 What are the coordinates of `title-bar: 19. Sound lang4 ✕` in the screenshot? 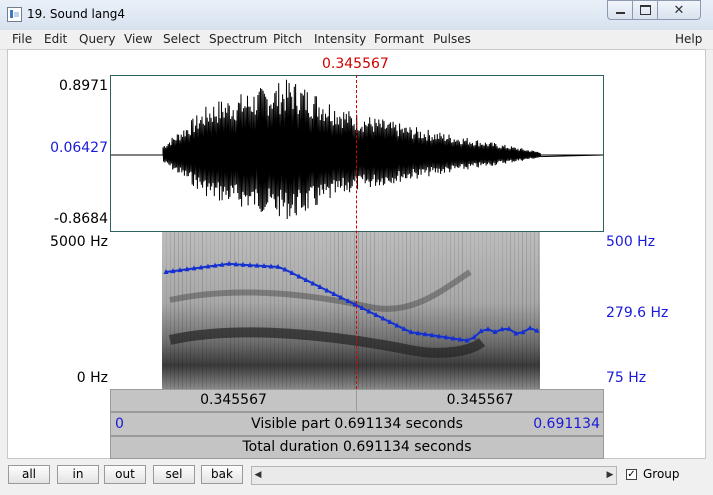 It's located at (356, 15).